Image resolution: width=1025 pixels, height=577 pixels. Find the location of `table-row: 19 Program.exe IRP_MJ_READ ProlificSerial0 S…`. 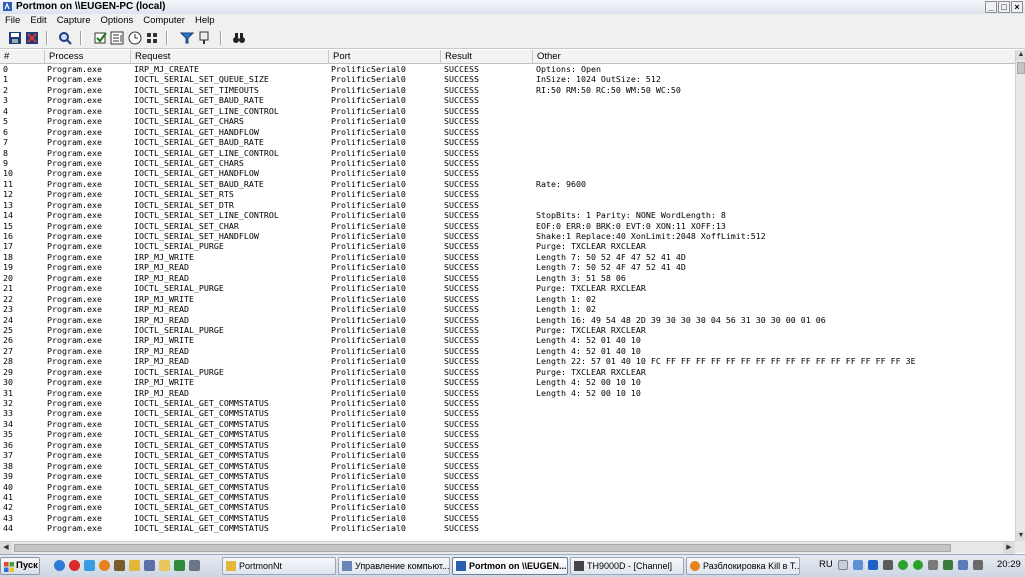

table-row: 19 Program.exe IRP_MJ_READ ProlificSerial0 S… is located at coordinates (507, 267).